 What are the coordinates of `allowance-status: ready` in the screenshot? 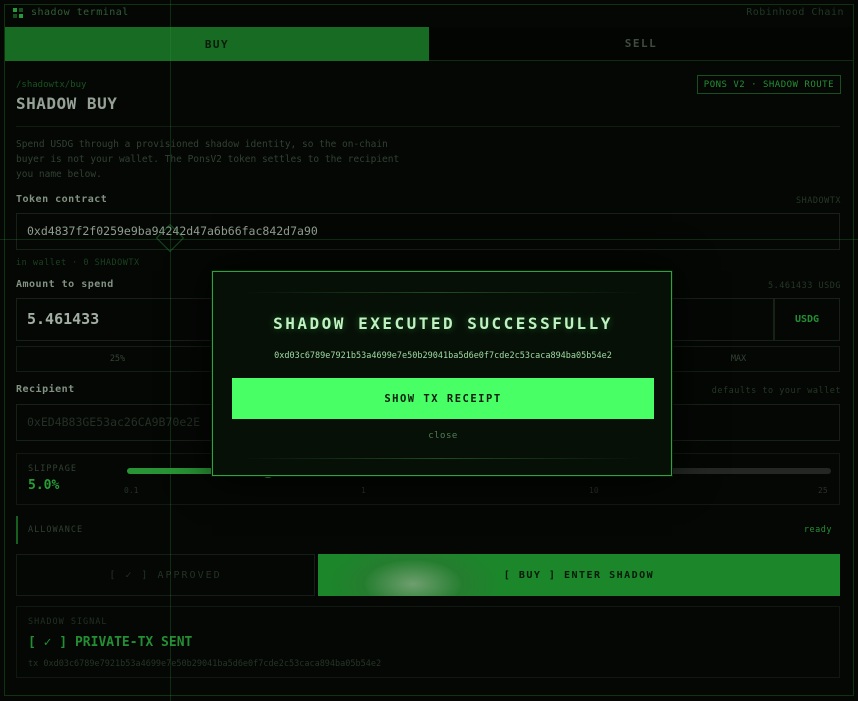 It's located at (817, 530).